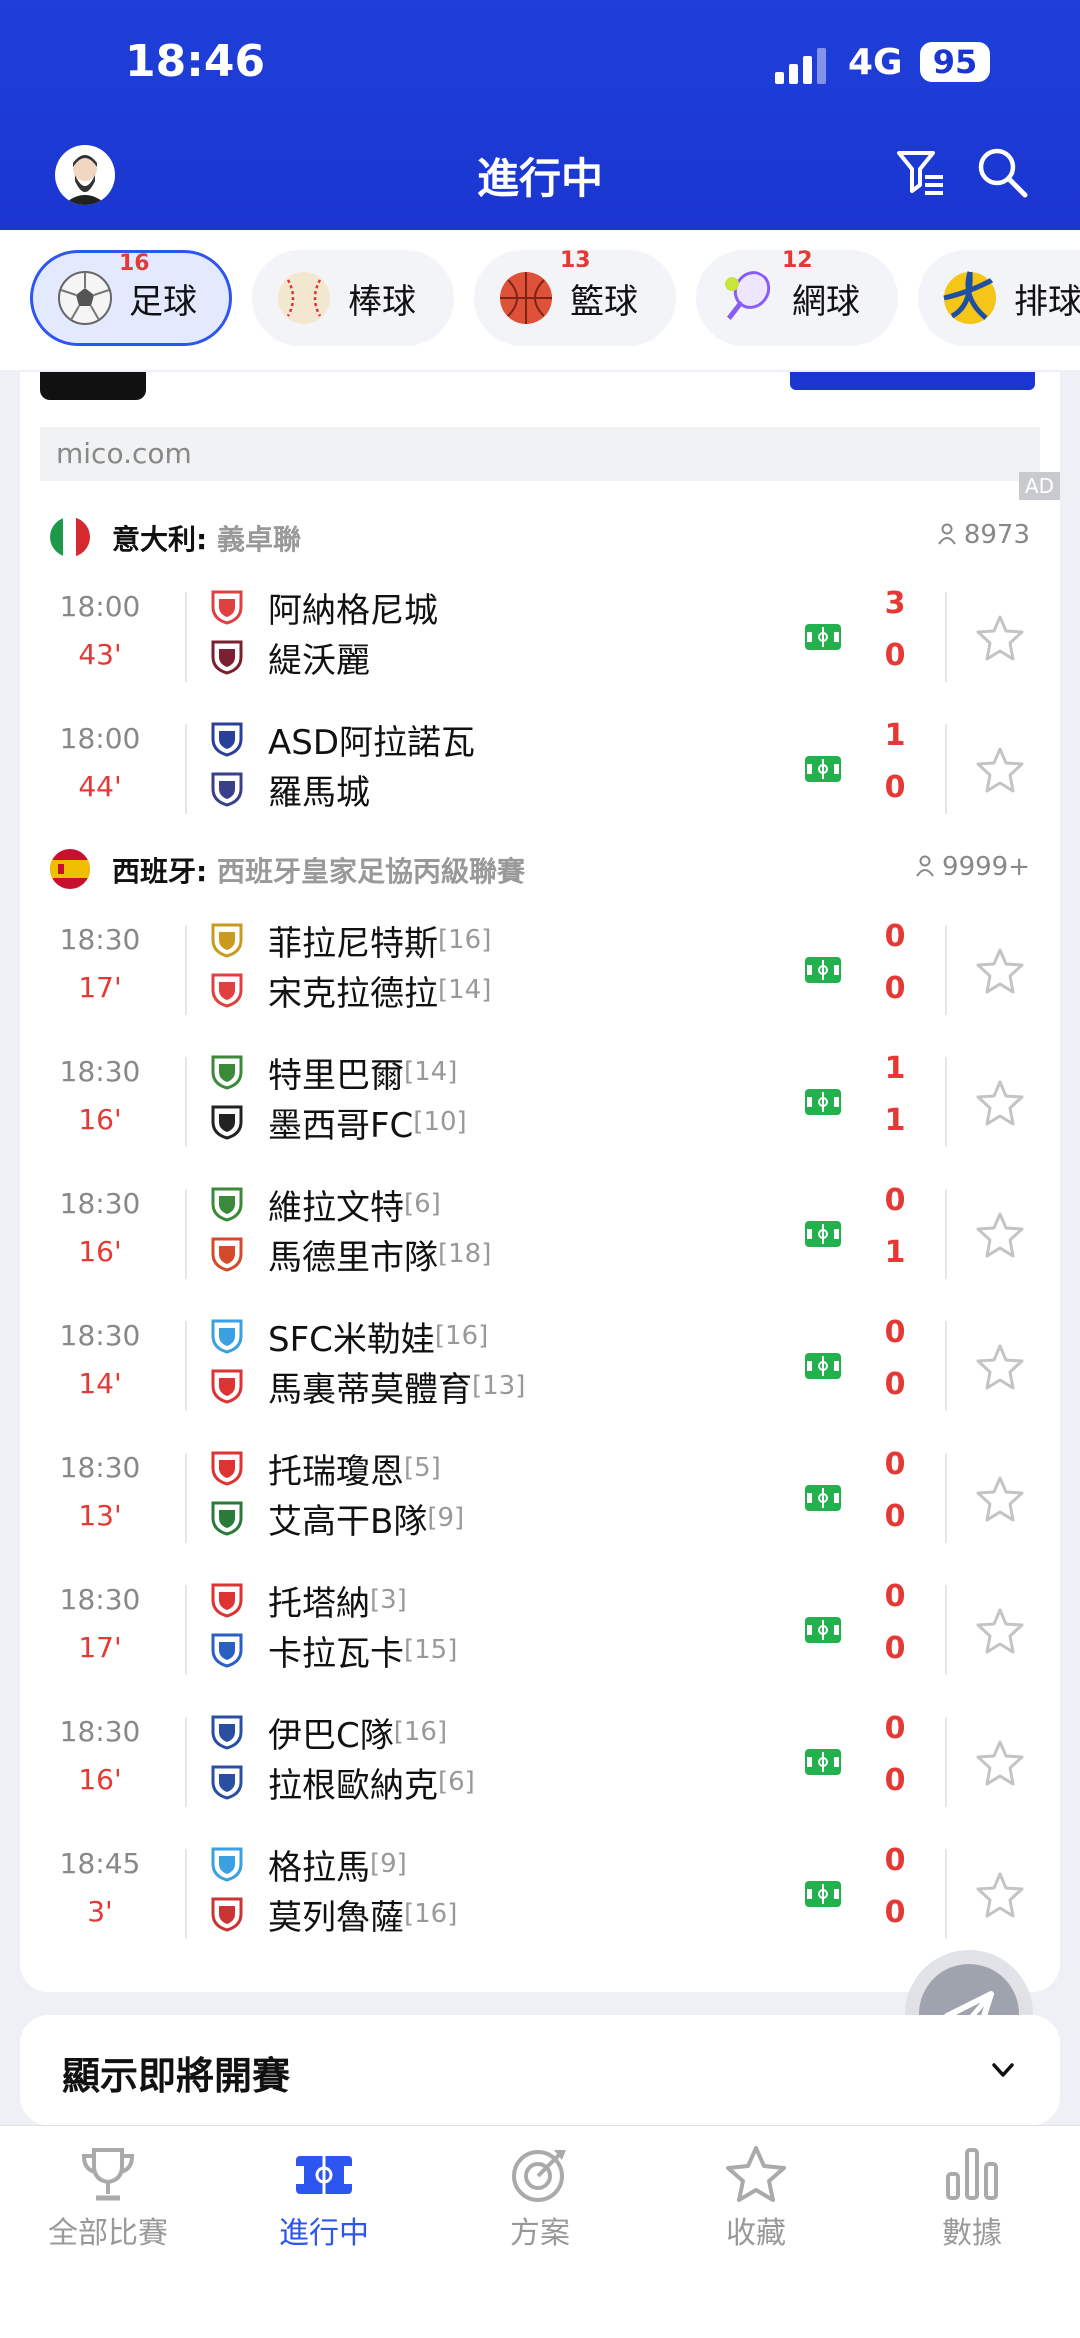  I want to click on tab-label: 足球, so click(163, 301).